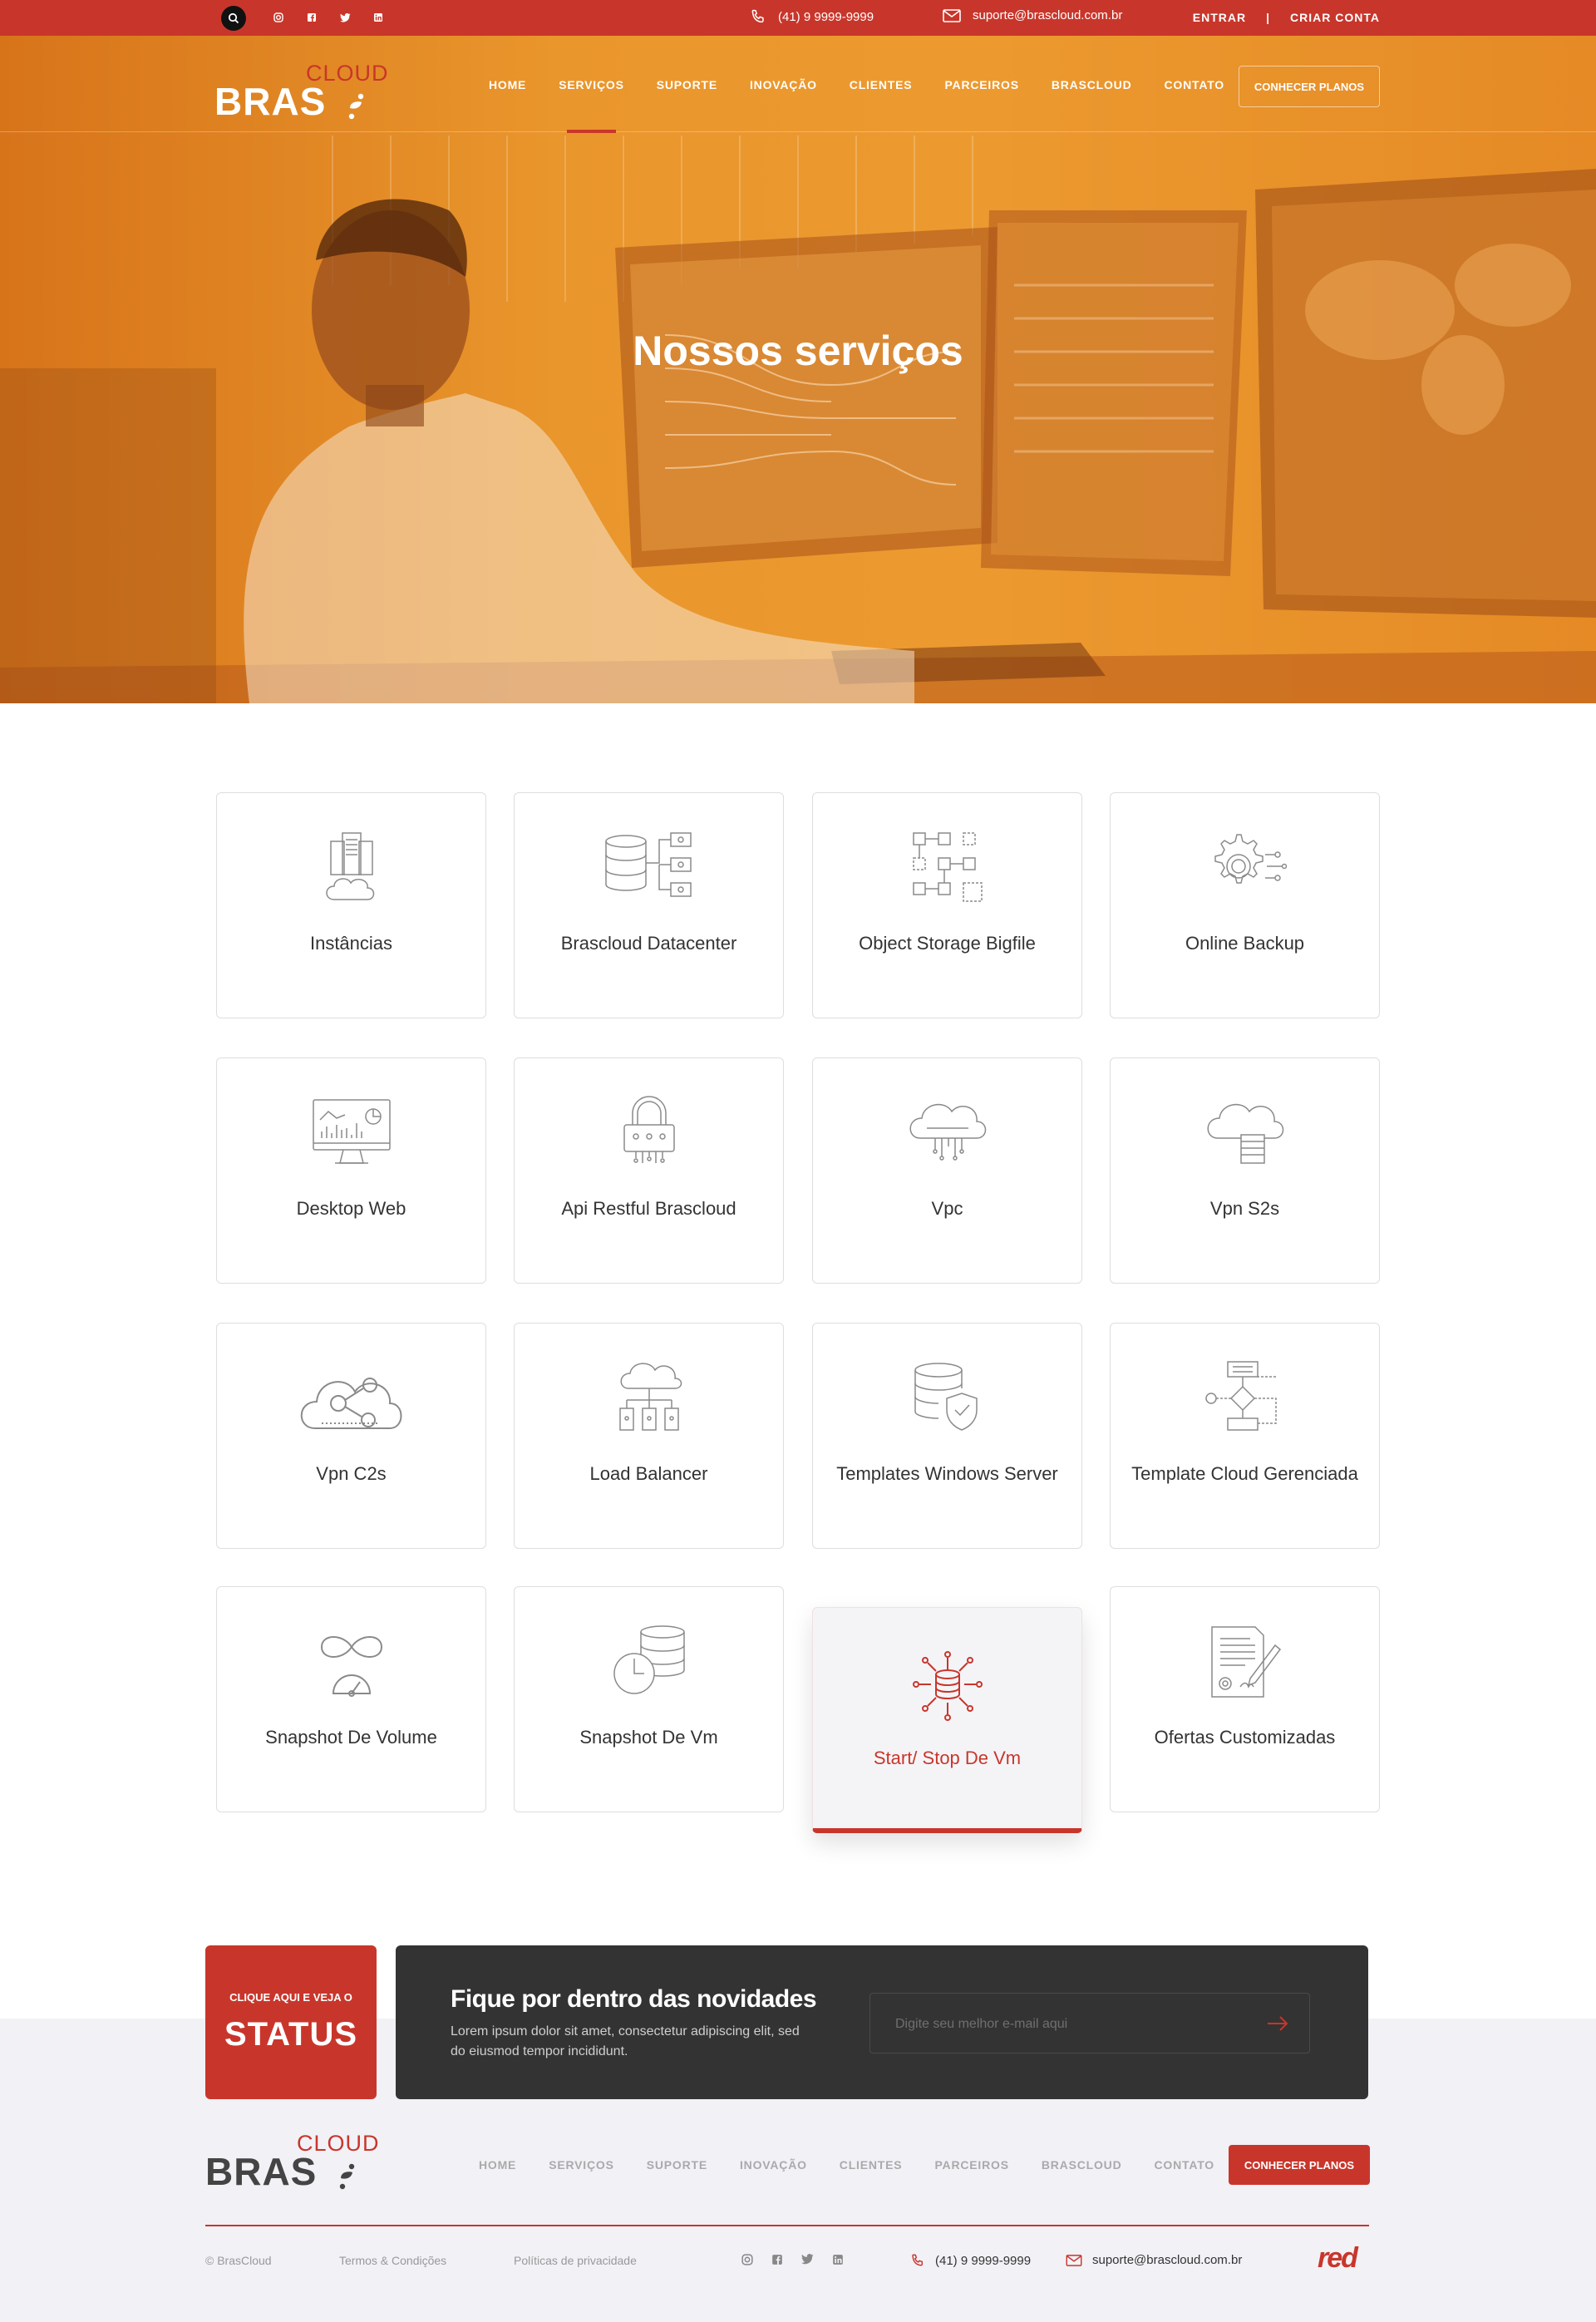 The image size is (1596, 2322). Describe the element at coordinates (981, 85) in the screenshot. I see `nav-parceiros: PARCEIROS` at that location.